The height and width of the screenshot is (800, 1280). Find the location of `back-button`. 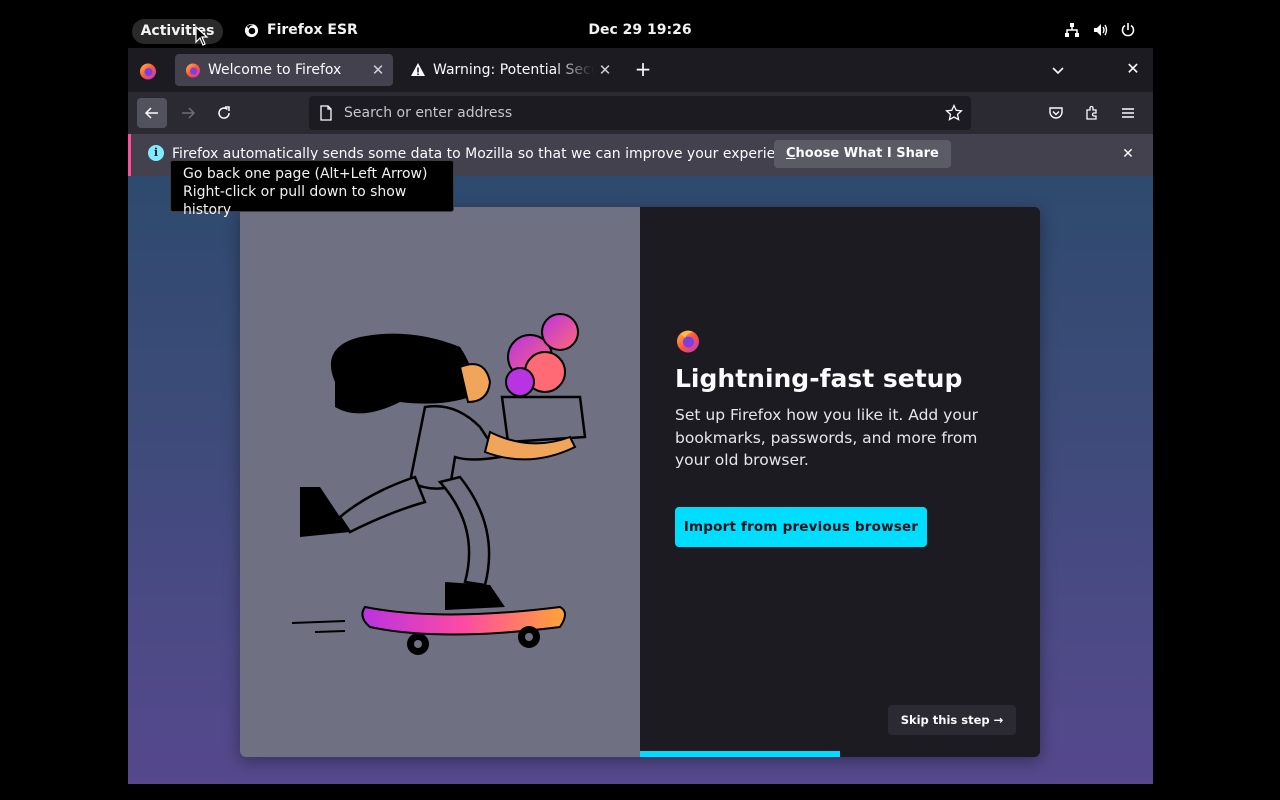

back-button is located at coordinates (152, 113).